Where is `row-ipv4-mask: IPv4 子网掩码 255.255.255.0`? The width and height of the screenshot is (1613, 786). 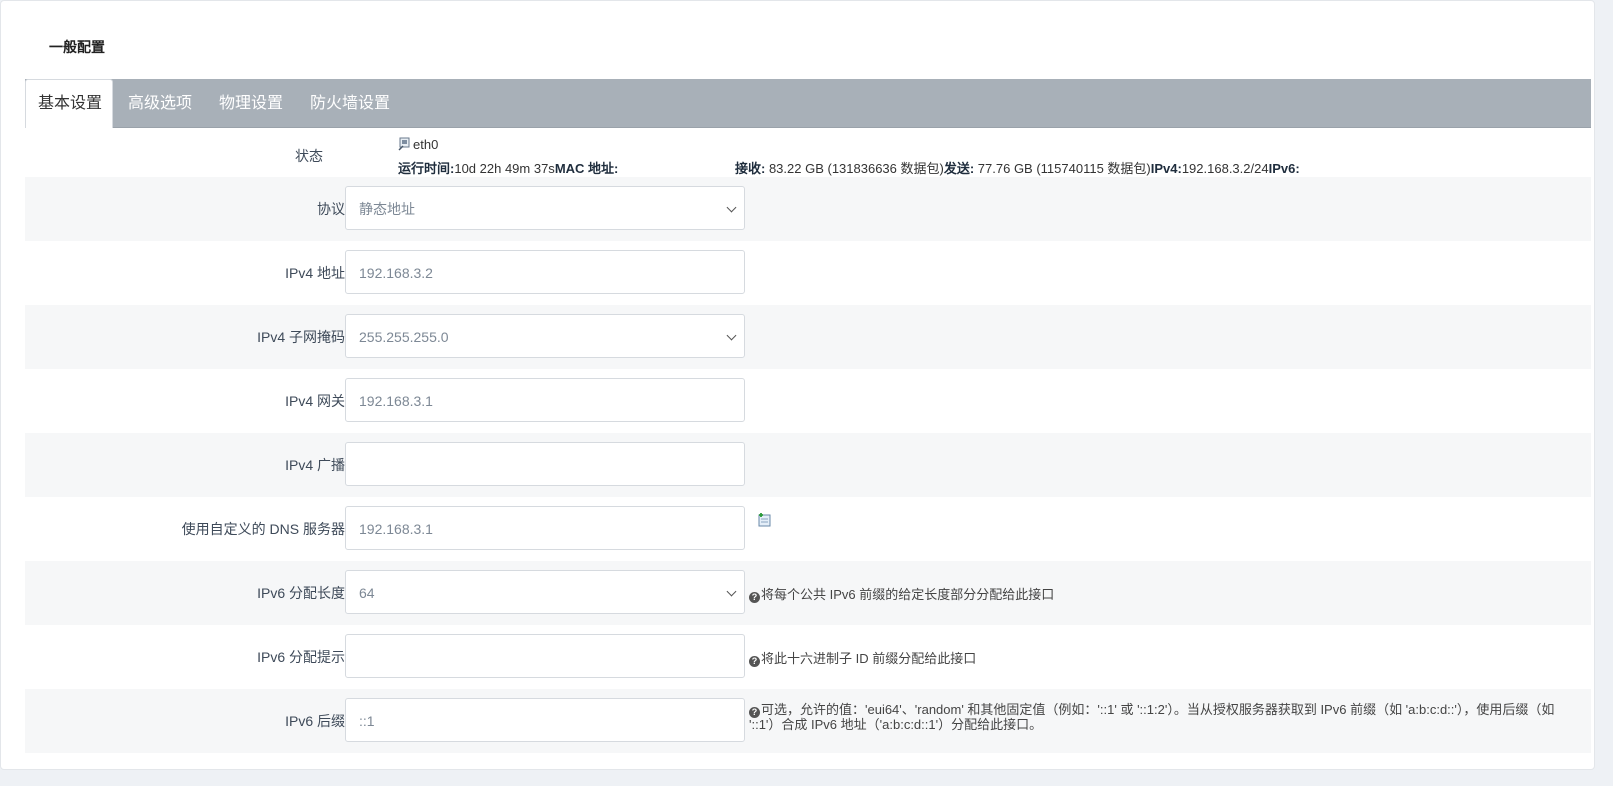
row-ipv4-mask: IPv4 子网掩码 255.255.255.0 is located at coordinates (808, 337).